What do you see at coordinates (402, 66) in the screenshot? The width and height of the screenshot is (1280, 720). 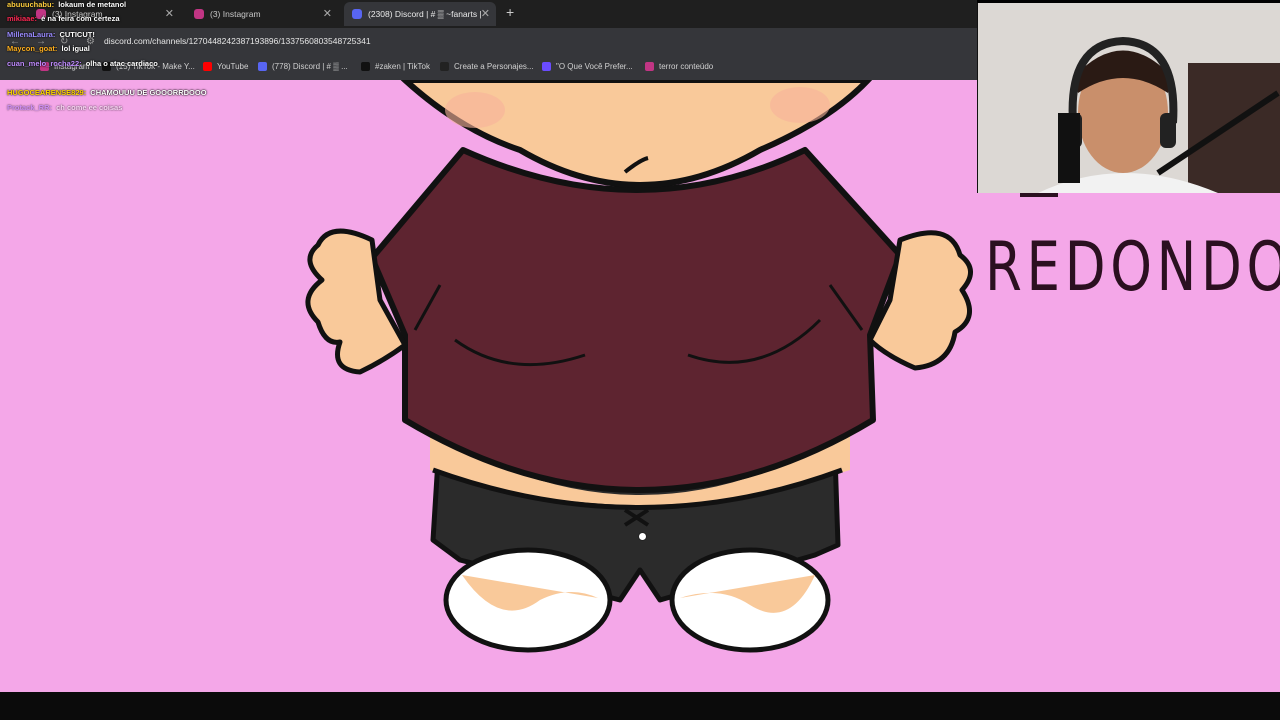 I see `bookmark-label: #zaken | TikTok` at bounding box center [402, 66].